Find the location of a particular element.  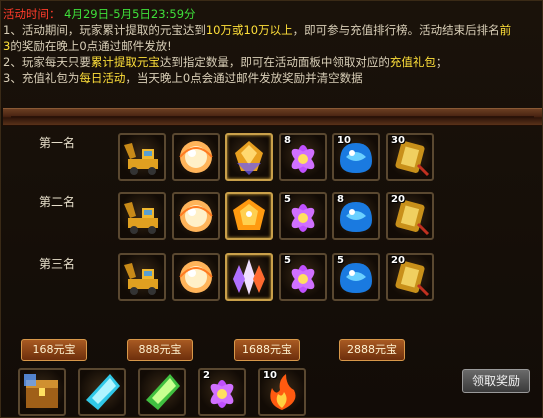

section-divider is located at coordinates (272, 117).